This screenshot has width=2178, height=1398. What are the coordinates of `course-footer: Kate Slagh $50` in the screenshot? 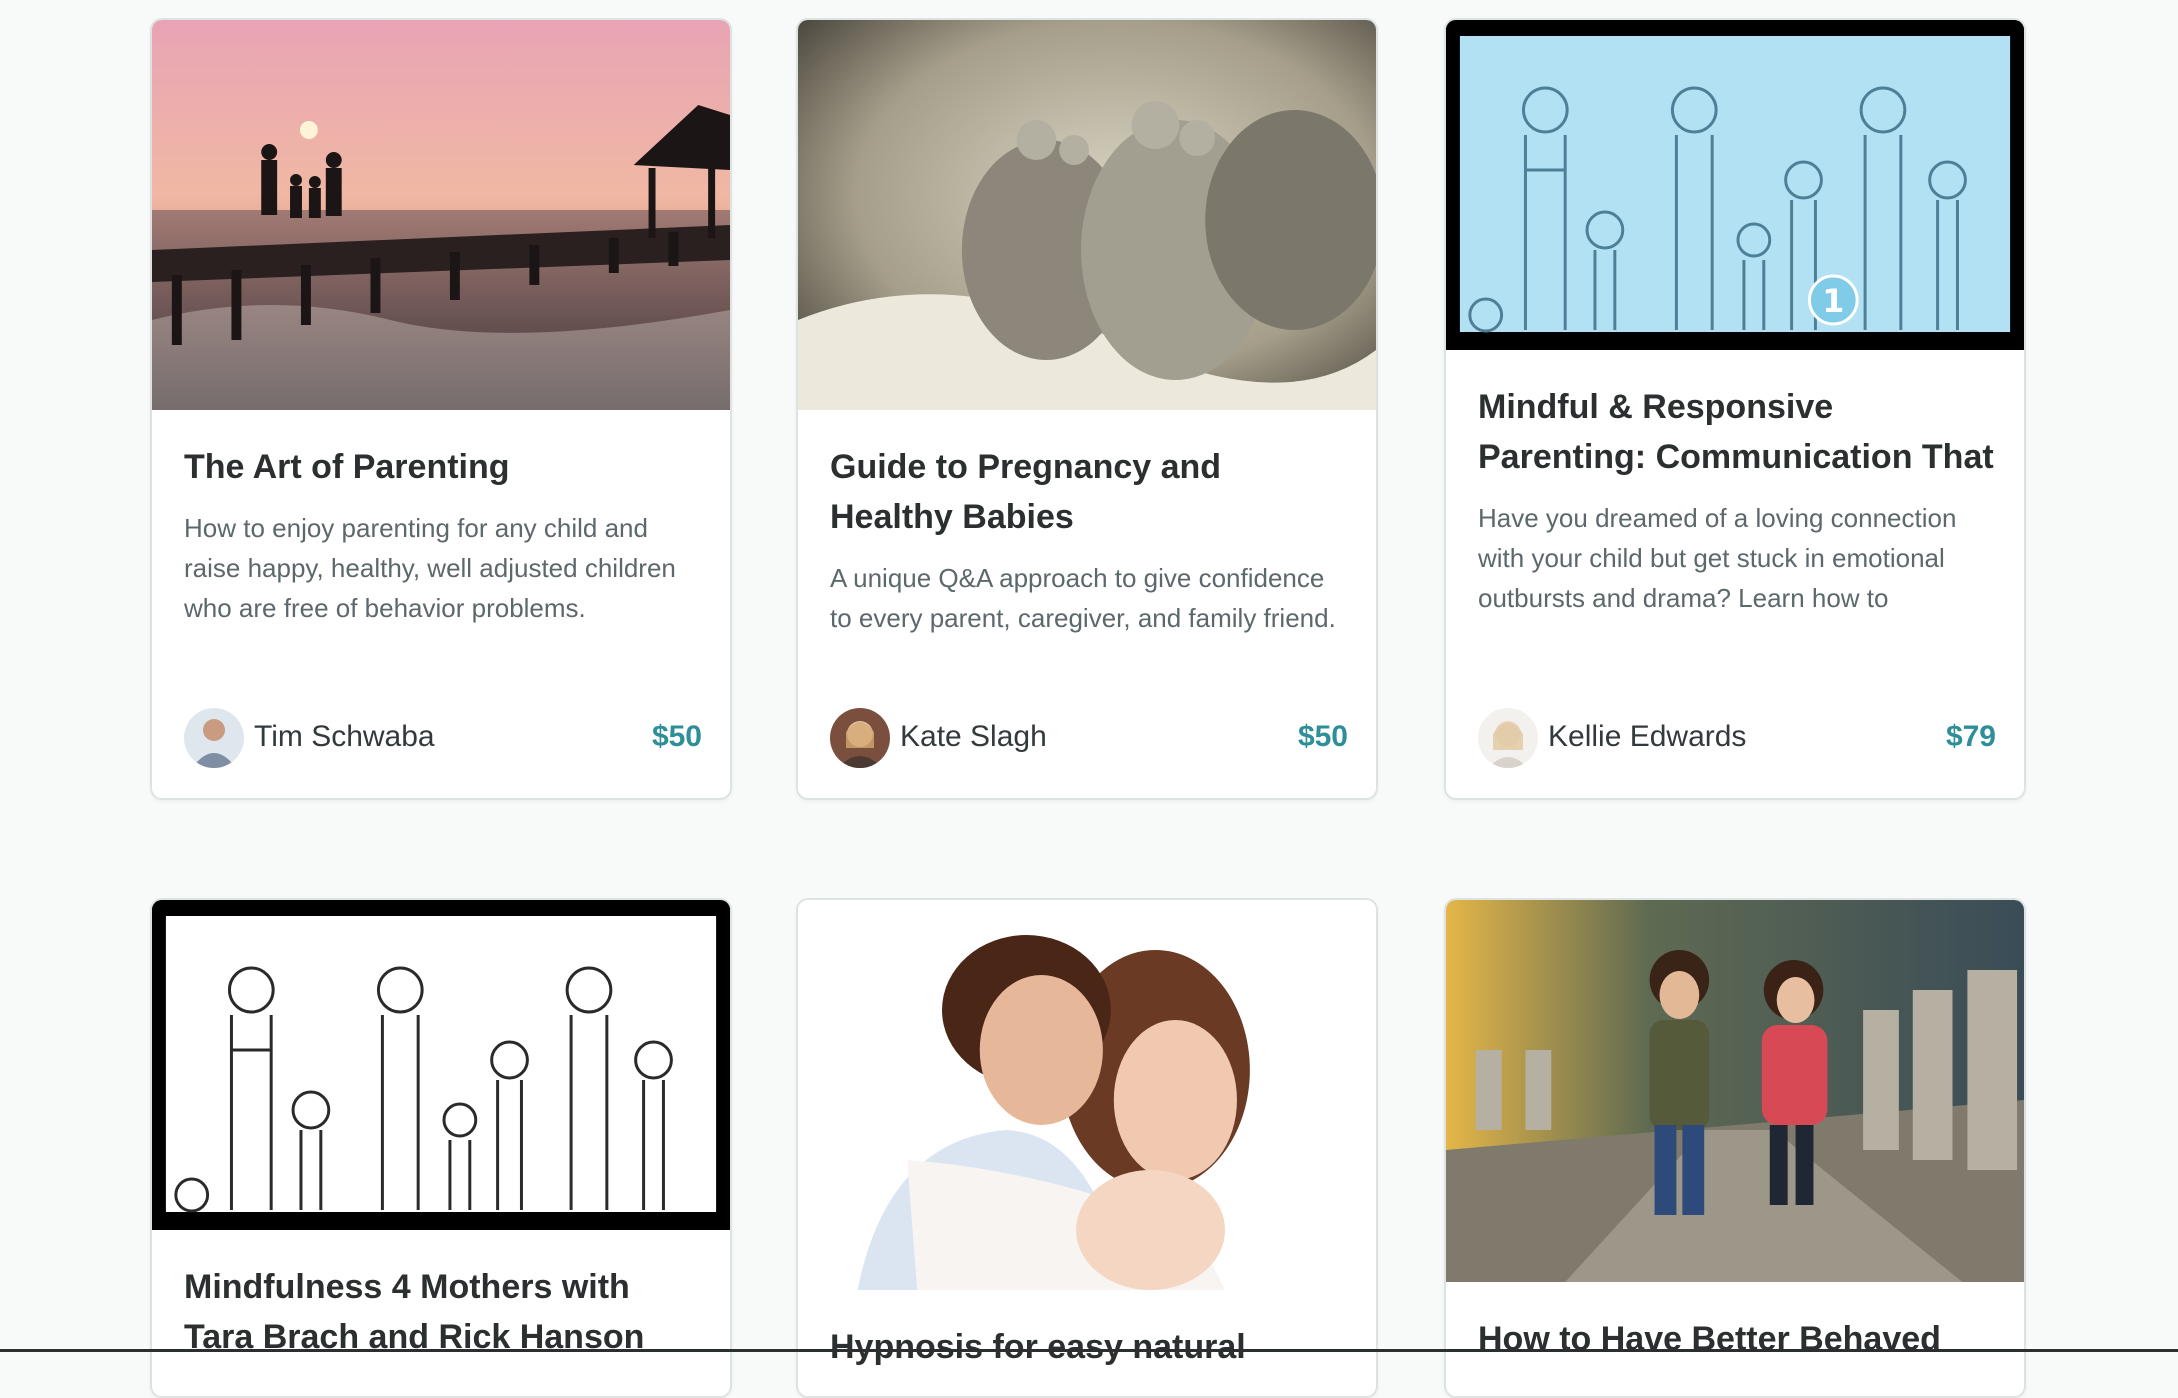 It's located at (1089, 738).